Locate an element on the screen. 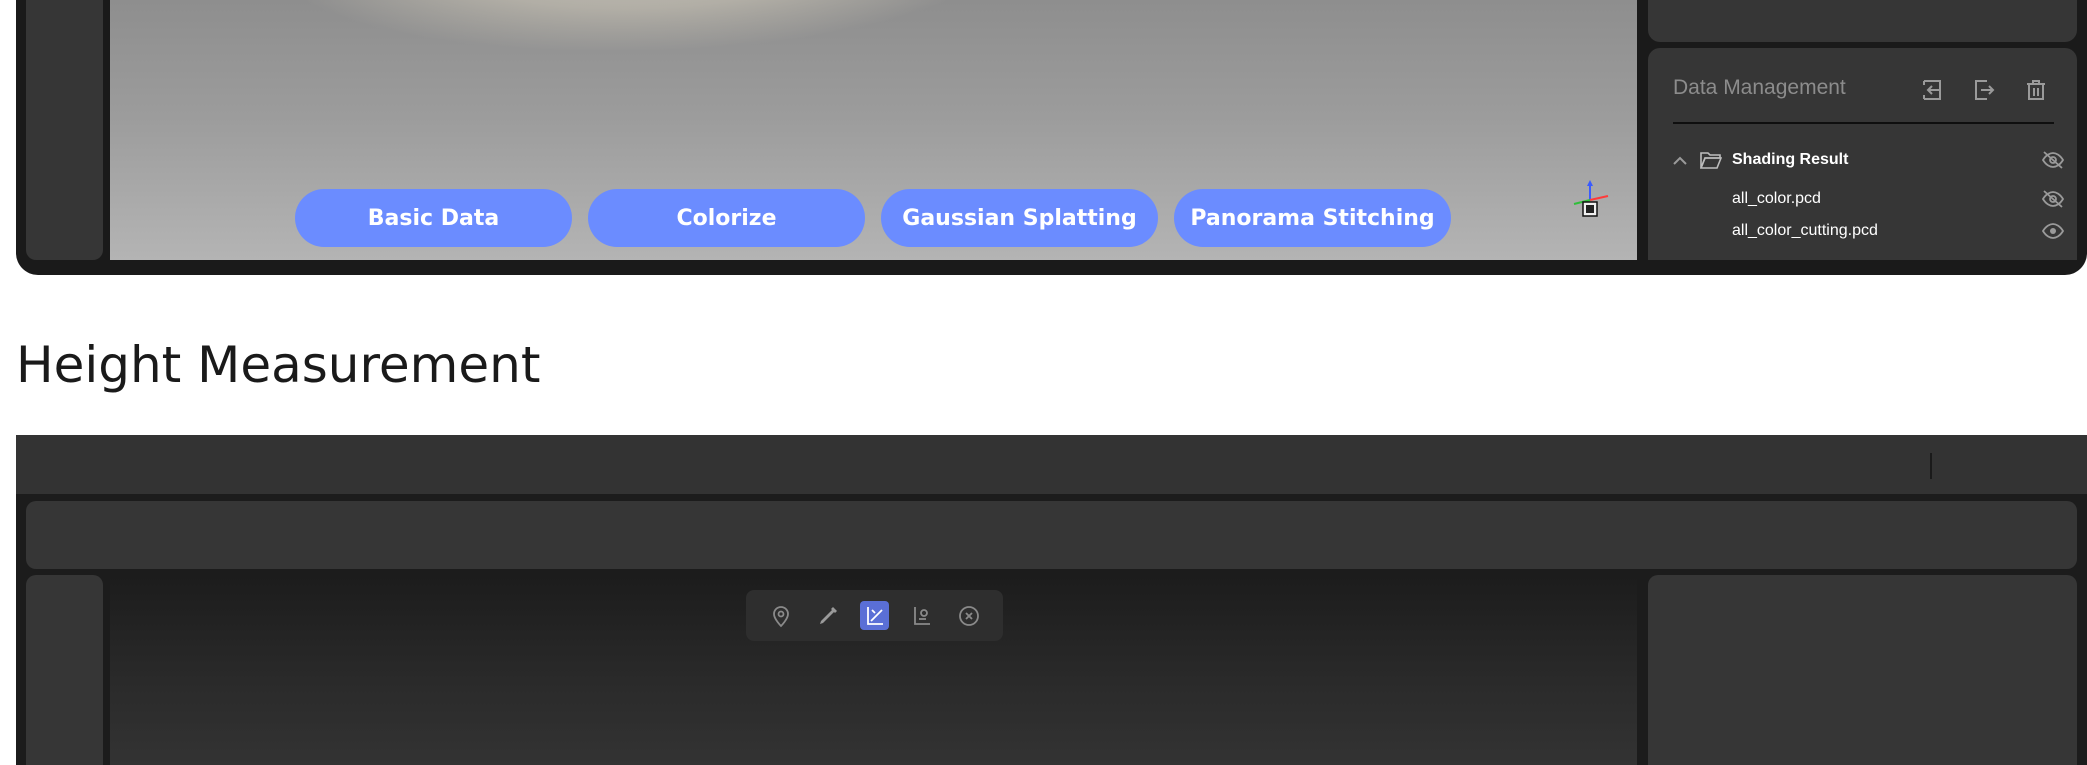  mode-button-panorama-stitching: Panorama Stitching is located at coordinates (1312, 218).